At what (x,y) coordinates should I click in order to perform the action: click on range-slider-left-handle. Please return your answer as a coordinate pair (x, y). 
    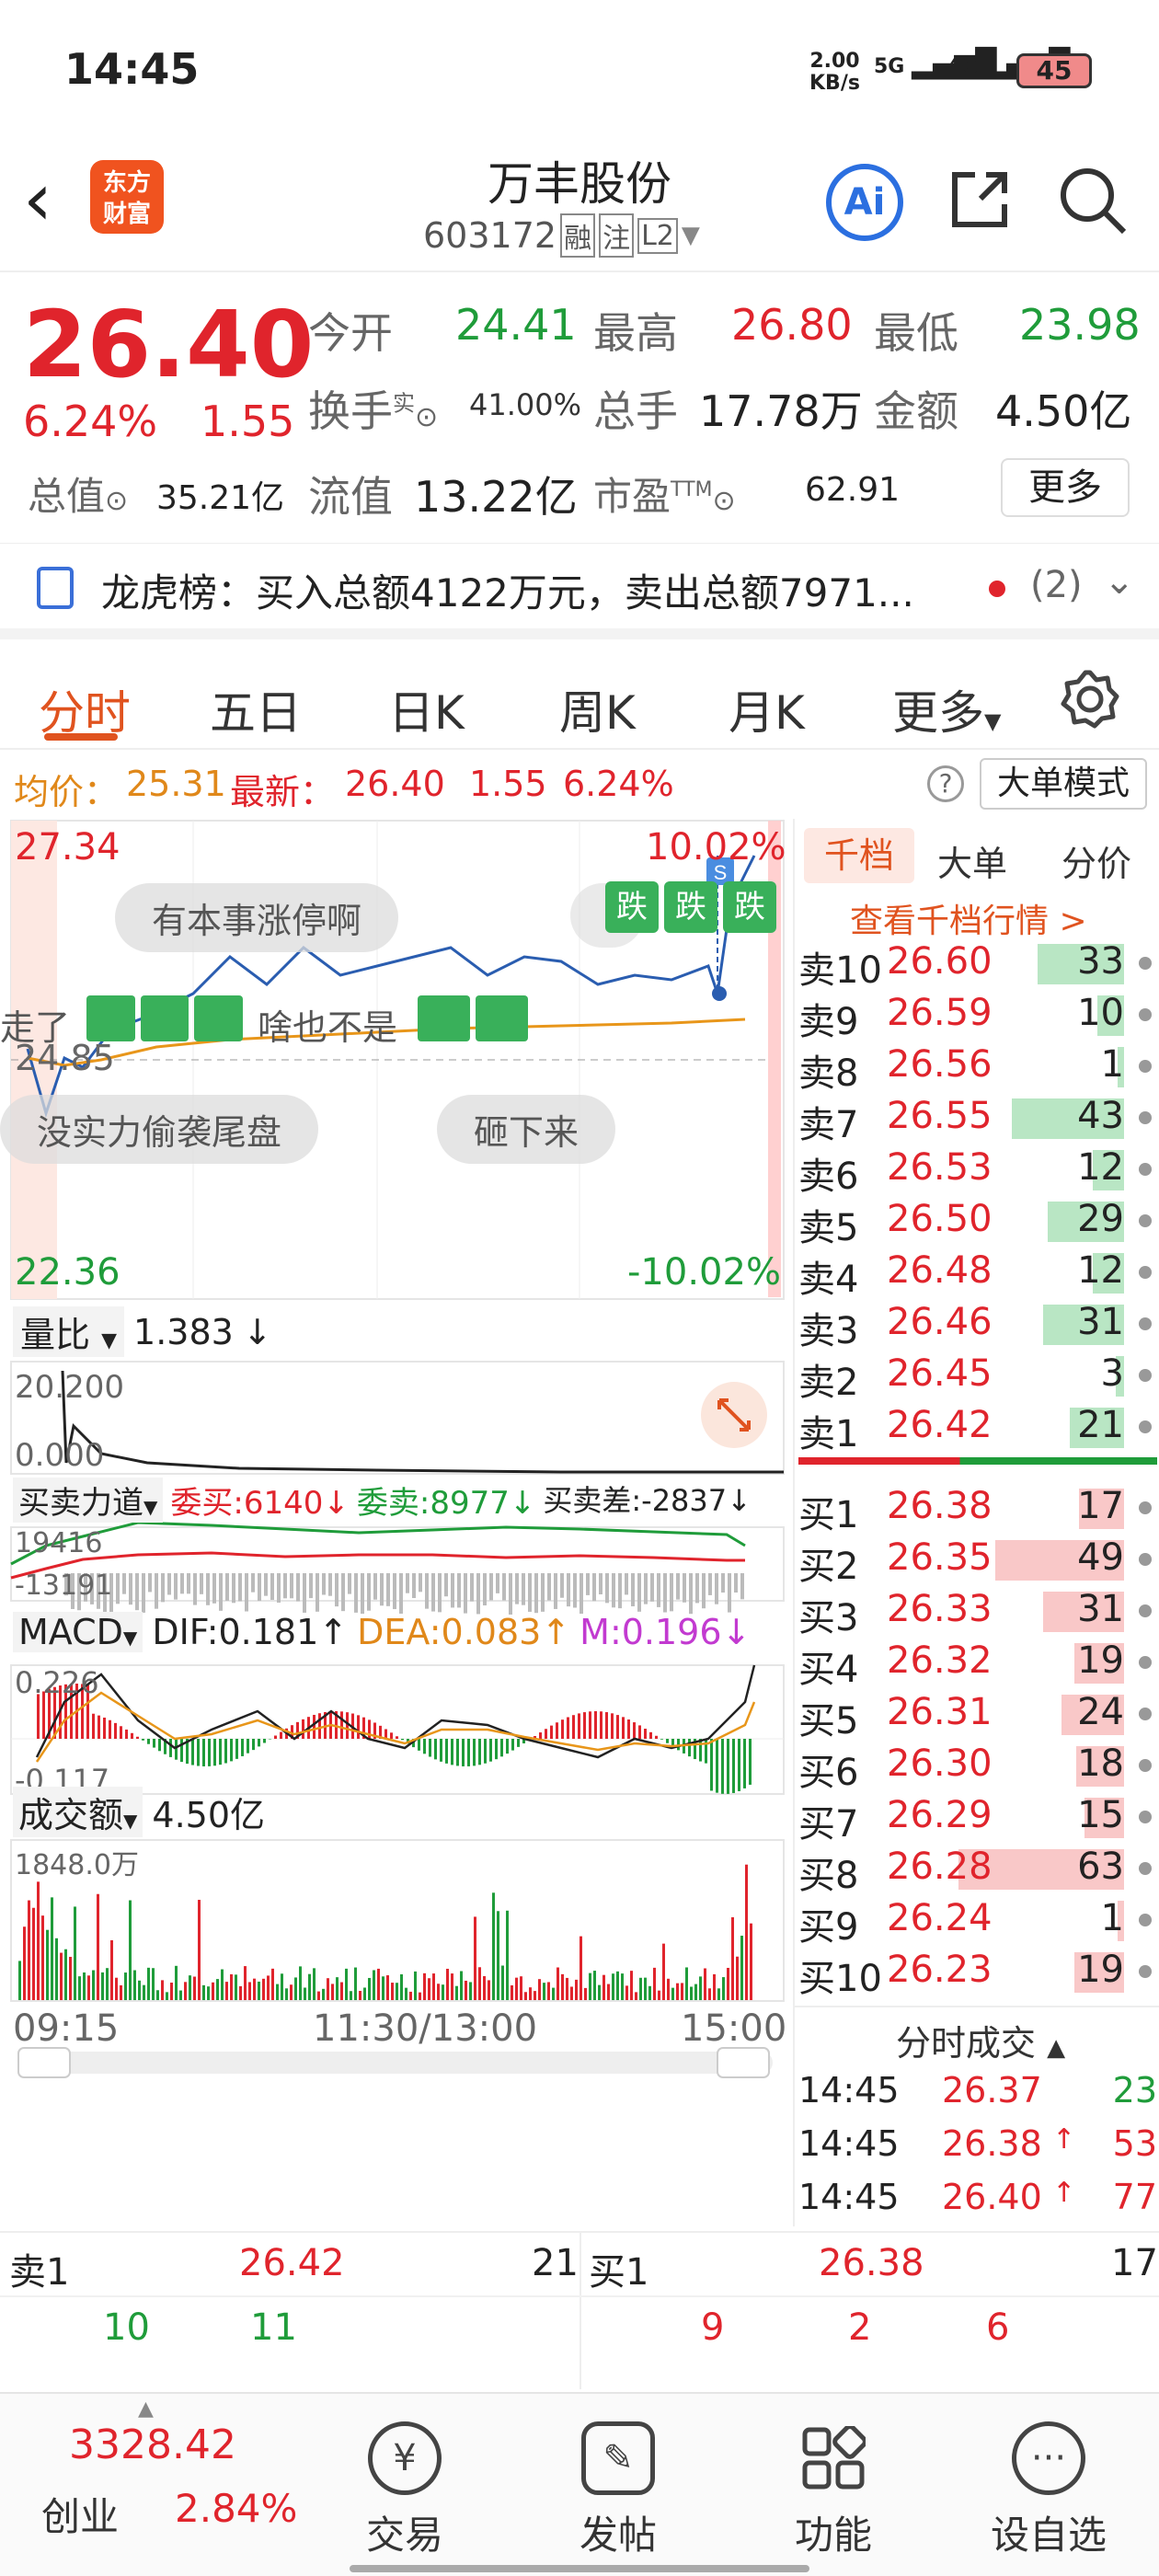
    Looking at the image, I should click on (44, 2062).